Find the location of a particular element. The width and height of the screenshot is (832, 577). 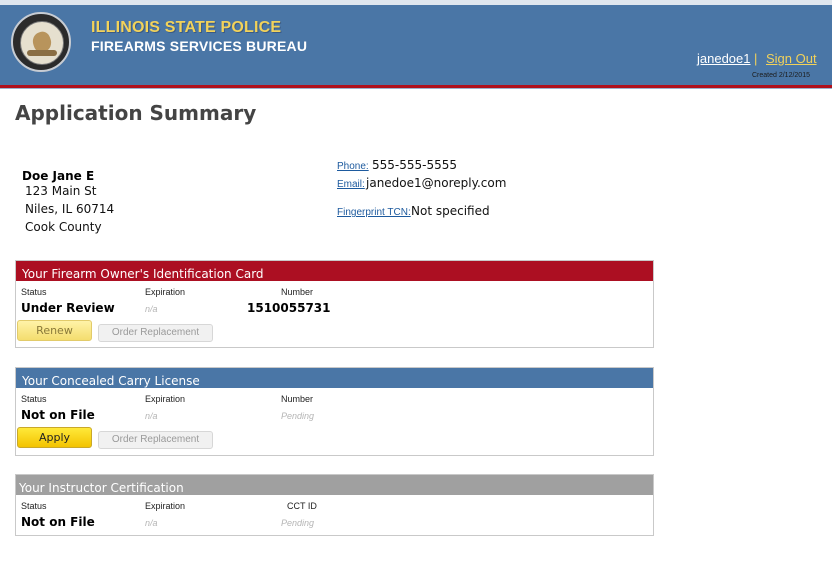

applicant-name: Doe Jane E is located at coordinates (58, 176).